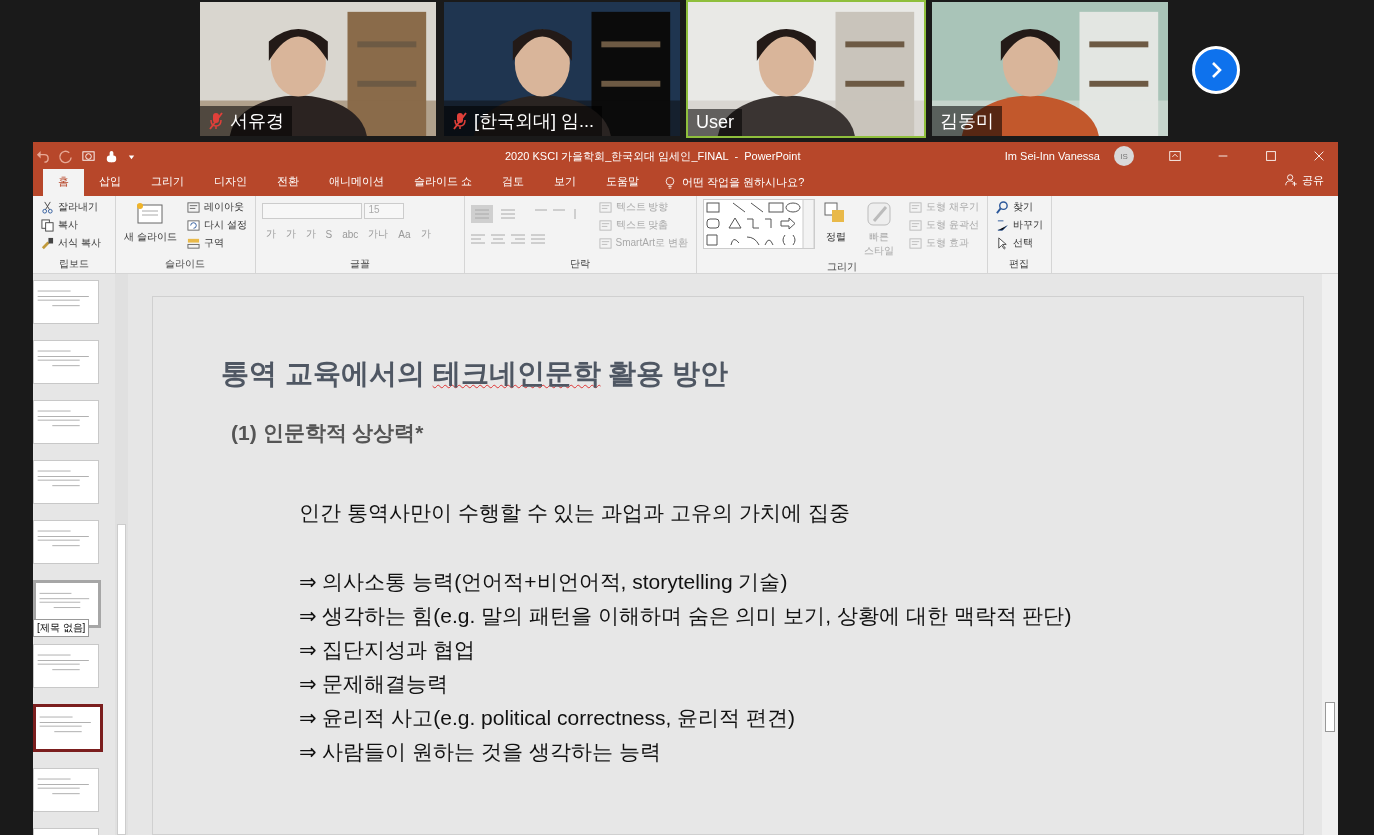 This screenshot has width=1374, height=835. Describe the element at coordinates (548, 718) in the screenshot. I see `bullet-point: ⇒ 윤리적 사고(e.g. political correctness, 윤리적 편견)` at that location.